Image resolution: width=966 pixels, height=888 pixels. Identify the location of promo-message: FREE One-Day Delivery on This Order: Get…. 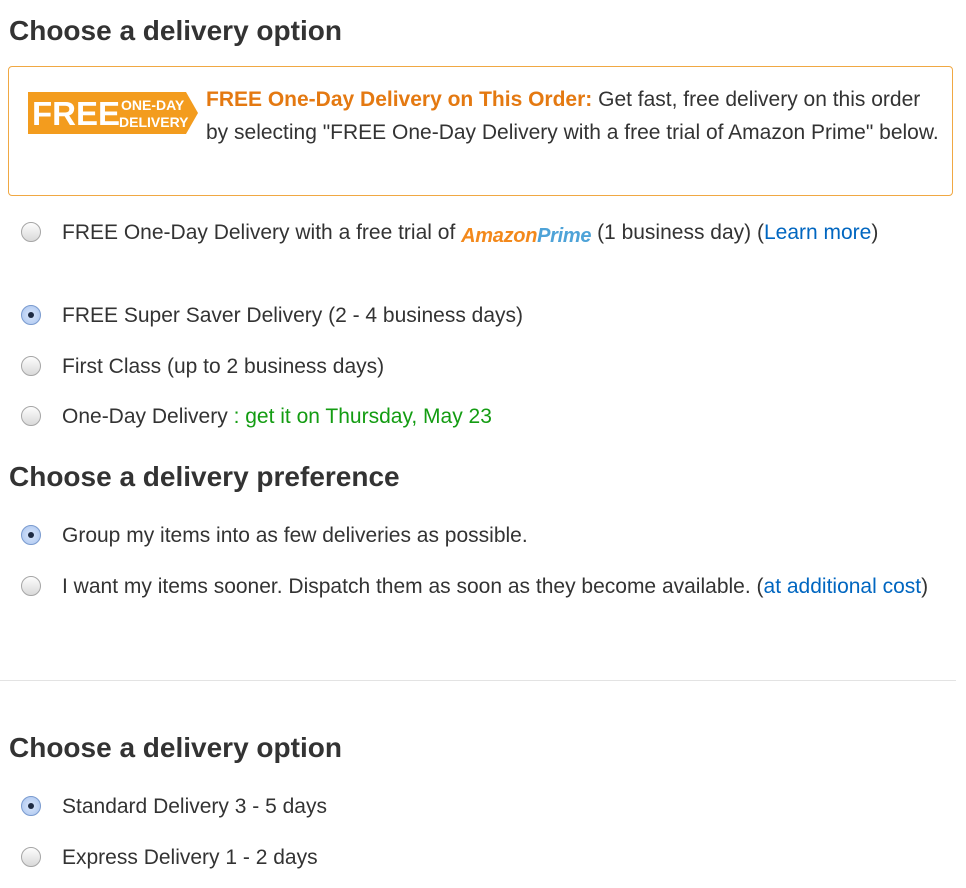
(573, 116).